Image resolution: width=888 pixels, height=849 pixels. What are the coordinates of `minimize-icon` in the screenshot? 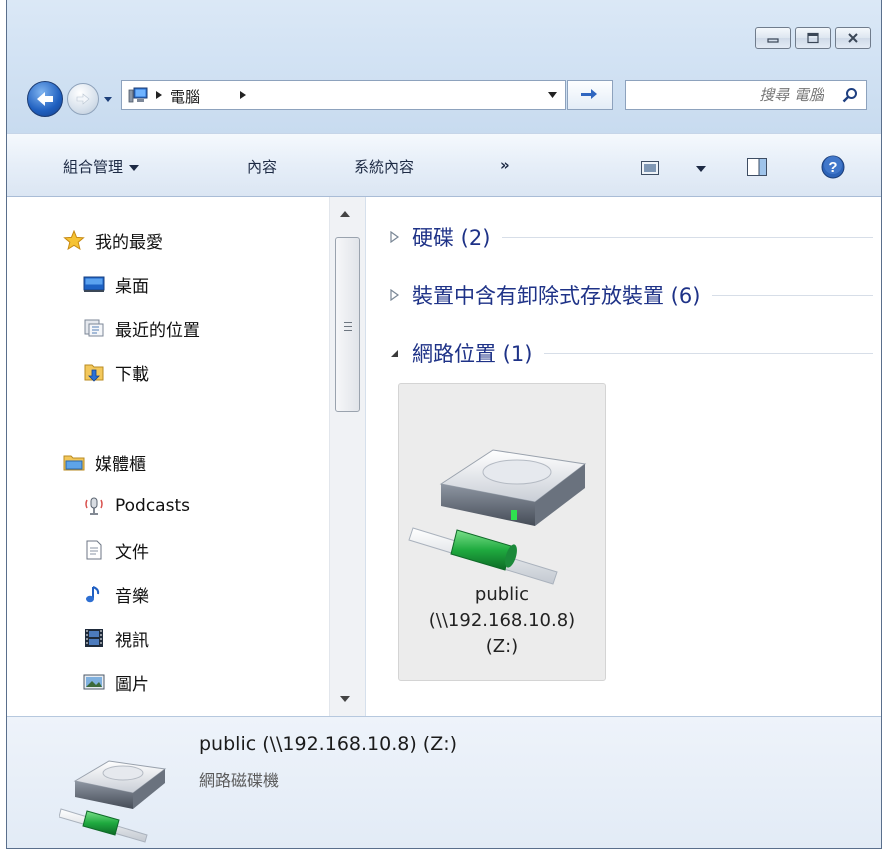 It's located at (773, 40).